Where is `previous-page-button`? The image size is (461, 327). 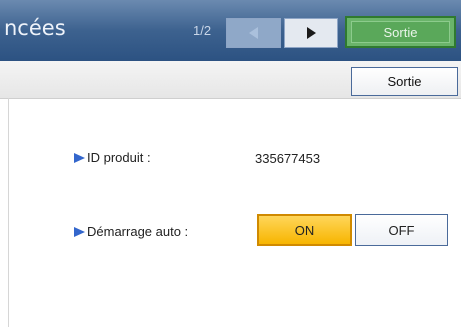
previous-page-button is located at coordinates (253, 33).